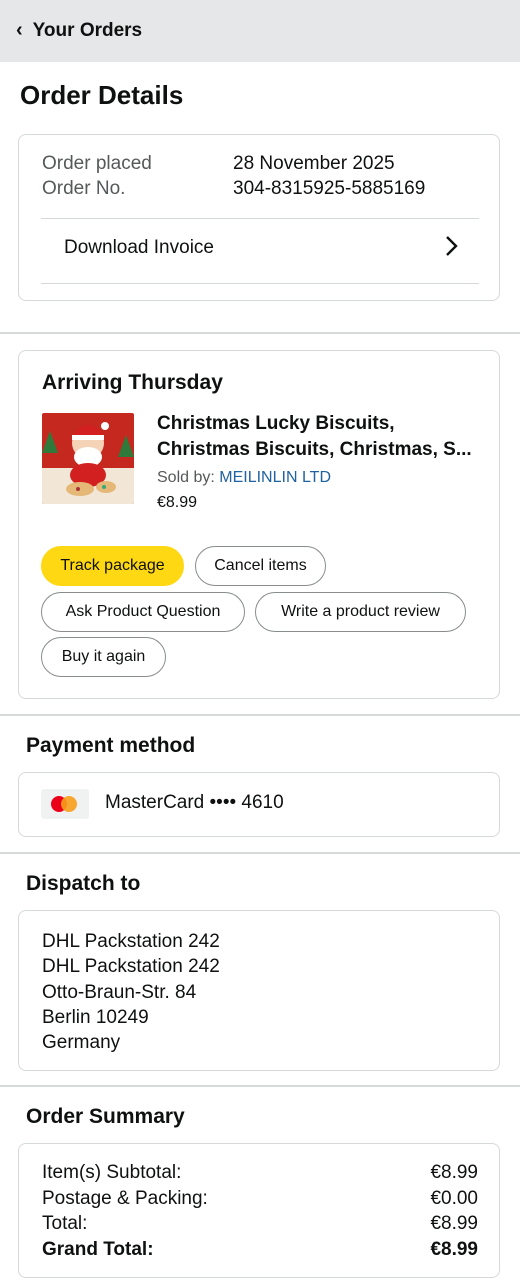 This screenshot has width=520, height=1280. Describe the element at coordinates (132, 382) in the screenshot. I see `shipment-status: Arriving Thursday` at that location.